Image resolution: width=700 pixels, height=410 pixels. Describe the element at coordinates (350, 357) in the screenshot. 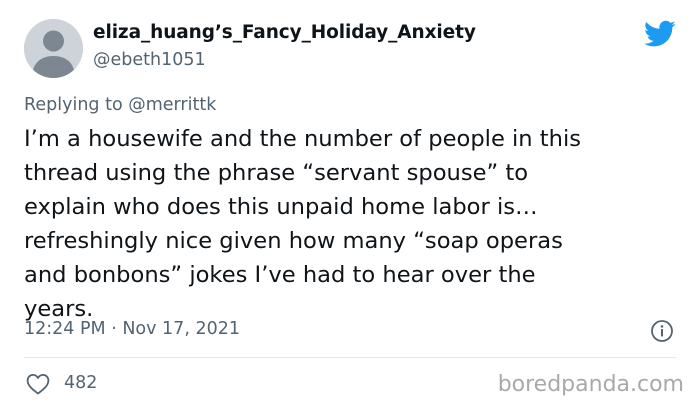

I see `divider` at that location.